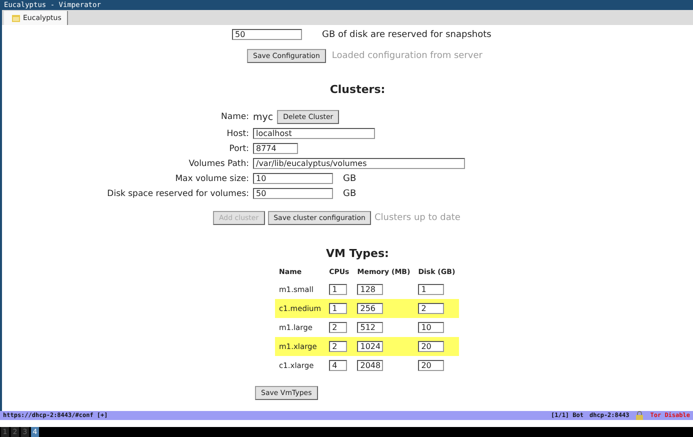 Image resolution: width=693 pixels, height=437 pixels. I want to click on memory-field: 256, so click(370, 308).